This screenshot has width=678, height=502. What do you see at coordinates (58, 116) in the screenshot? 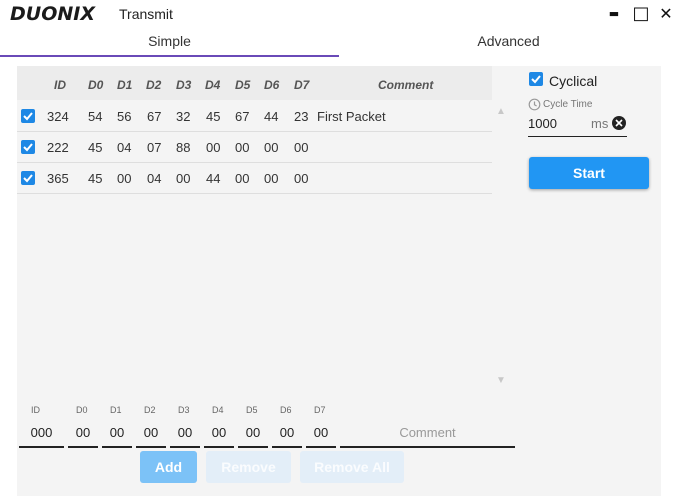
I see `cell-id: 324` at bounding box center [58, 116].